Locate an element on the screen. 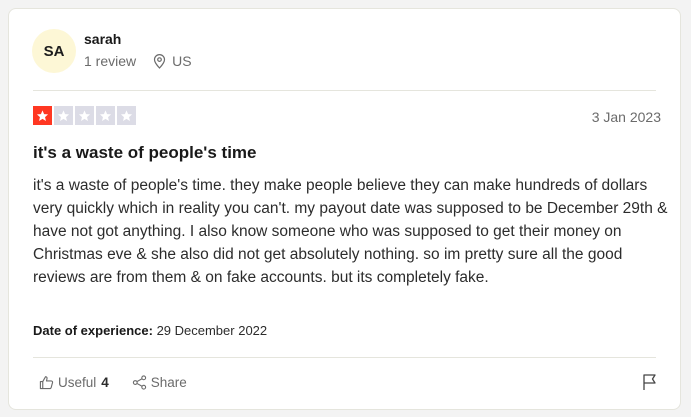 Image resolution: width=691 pixels, height=417 pixels. share-button: Share is located at coordinates (159, 382).